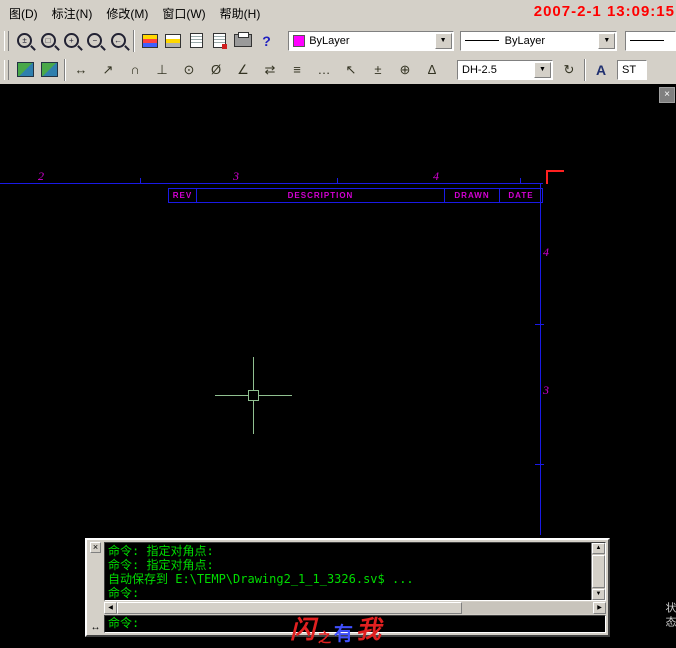 This screenshot has width=676, height=648. I want to click on baseline-dimension-icon: ≡, so click(297, 70).